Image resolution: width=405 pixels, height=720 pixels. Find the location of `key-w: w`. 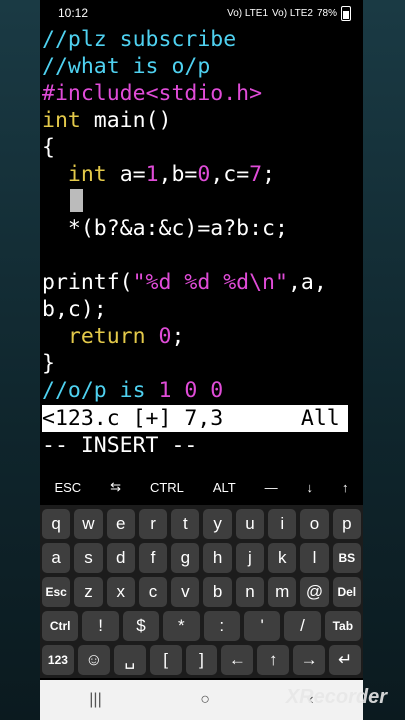

key-w: w is located at coordinates (88, 524).